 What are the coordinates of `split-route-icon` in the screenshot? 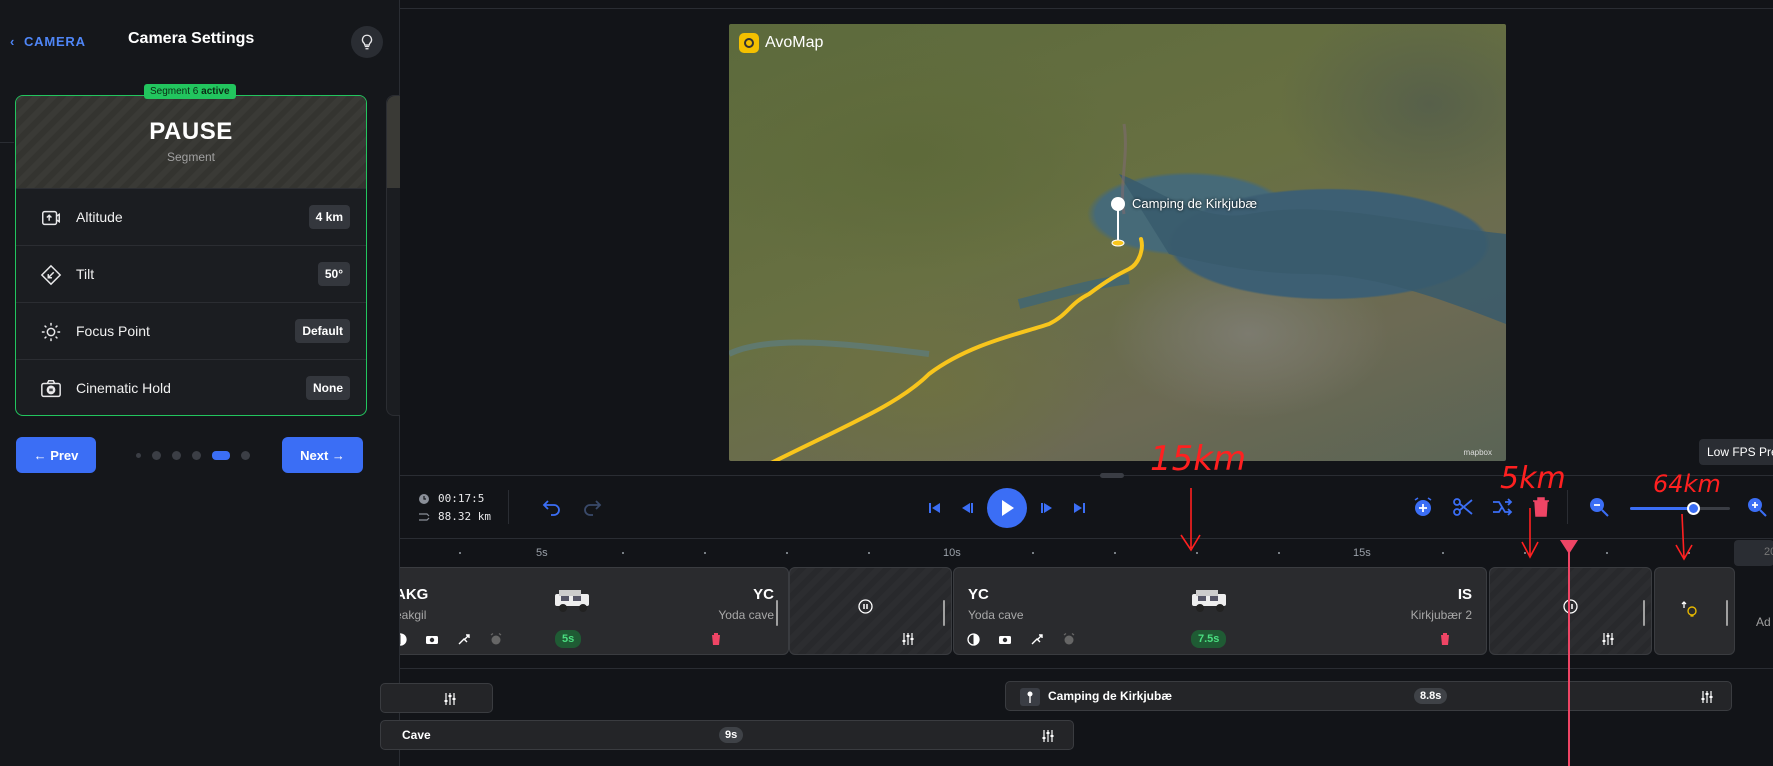 It's located at (1502, 507).